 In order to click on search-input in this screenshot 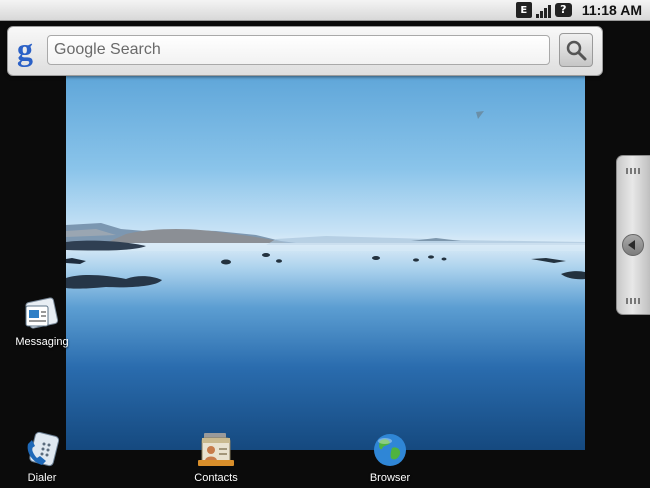, I will do `click(298, 50)`.